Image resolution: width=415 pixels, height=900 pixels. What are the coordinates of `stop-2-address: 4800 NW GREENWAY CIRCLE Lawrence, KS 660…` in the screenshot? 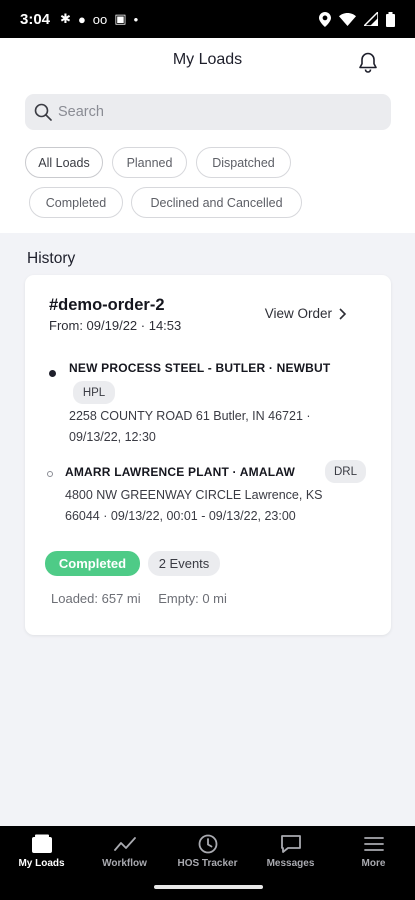 It's located at (194, 505).